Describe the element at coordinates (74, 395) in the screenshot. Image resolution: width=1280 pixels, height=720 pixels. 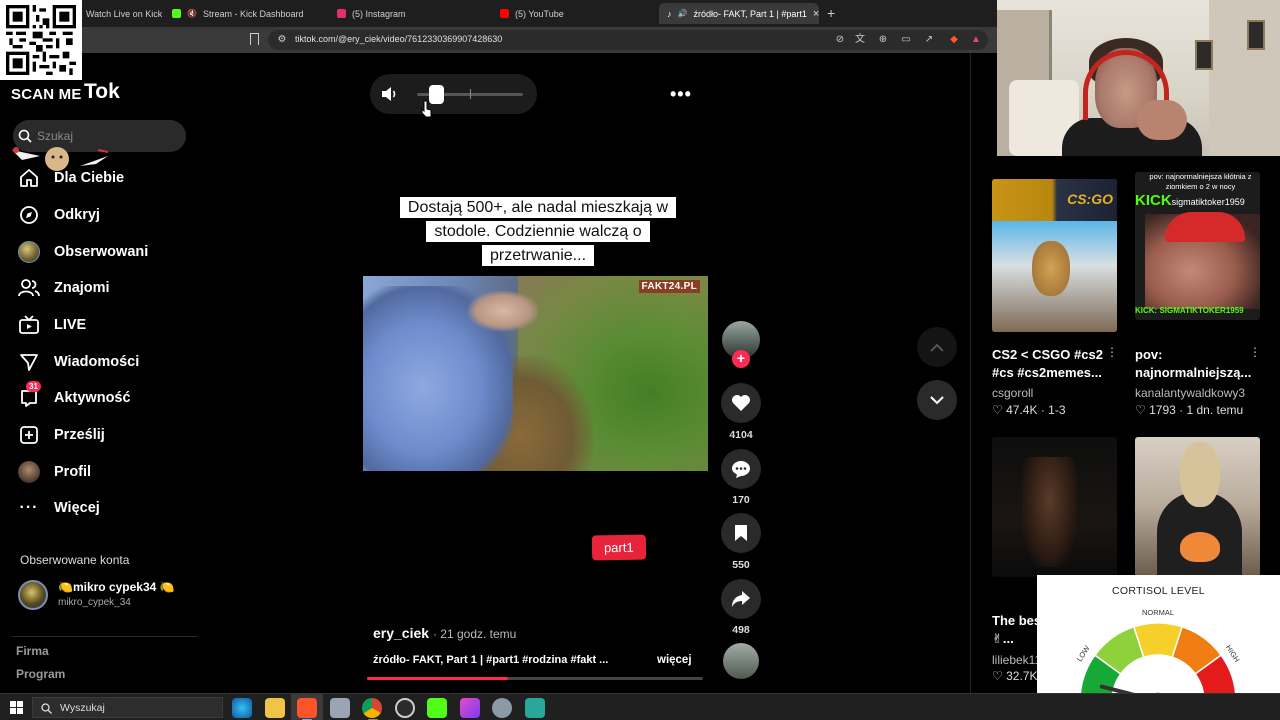
I see `nav-activity: 31 Aktywność` at that location.